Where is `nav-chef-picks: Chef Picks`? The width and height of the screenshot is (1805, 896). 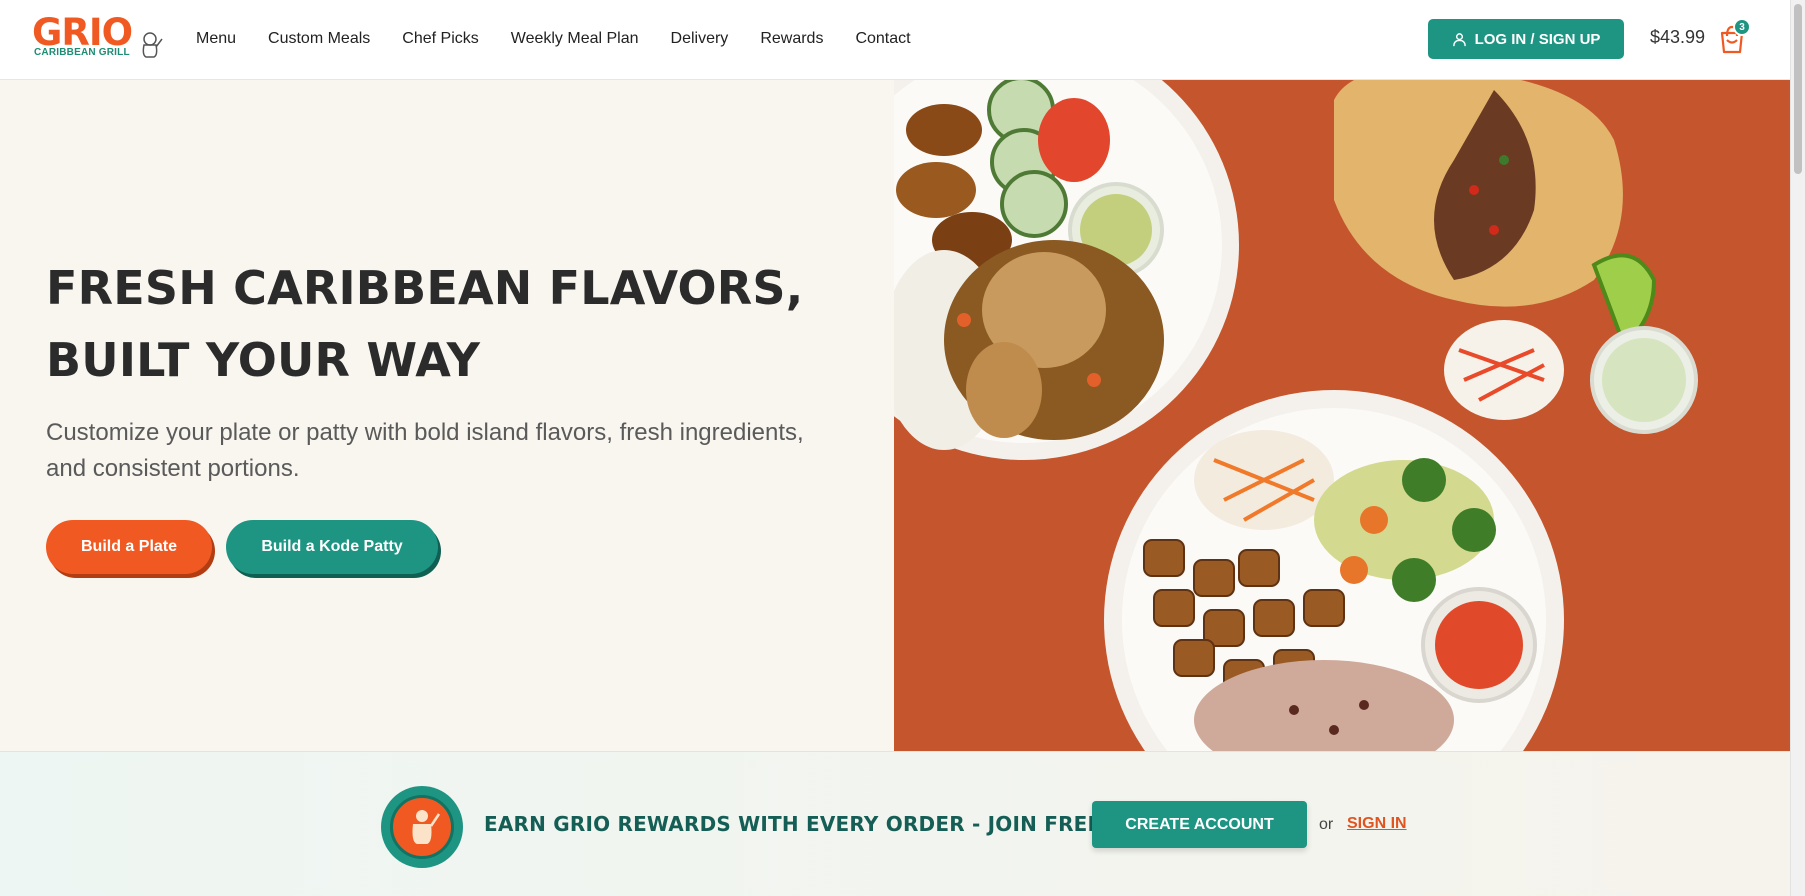 nav-chef-picks: Chef Picks is located at coordinates (440, 39).